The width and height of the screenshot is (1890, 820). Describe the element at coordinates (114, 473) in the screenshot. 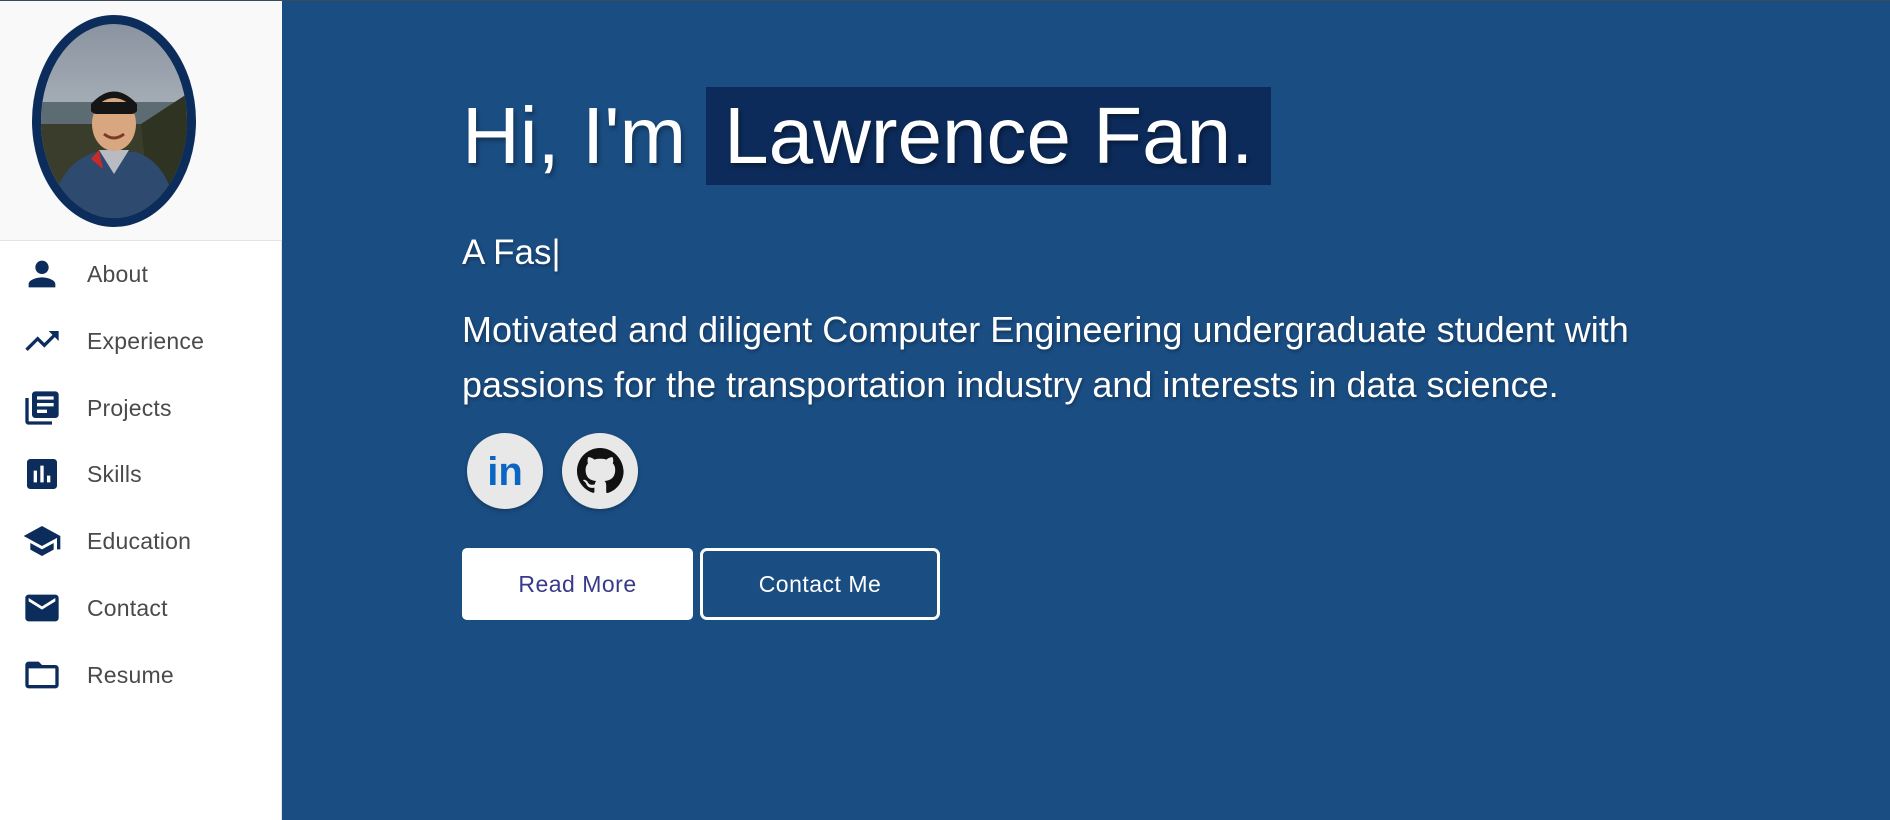

I see `sidebar-item-label: Skills` at that location.